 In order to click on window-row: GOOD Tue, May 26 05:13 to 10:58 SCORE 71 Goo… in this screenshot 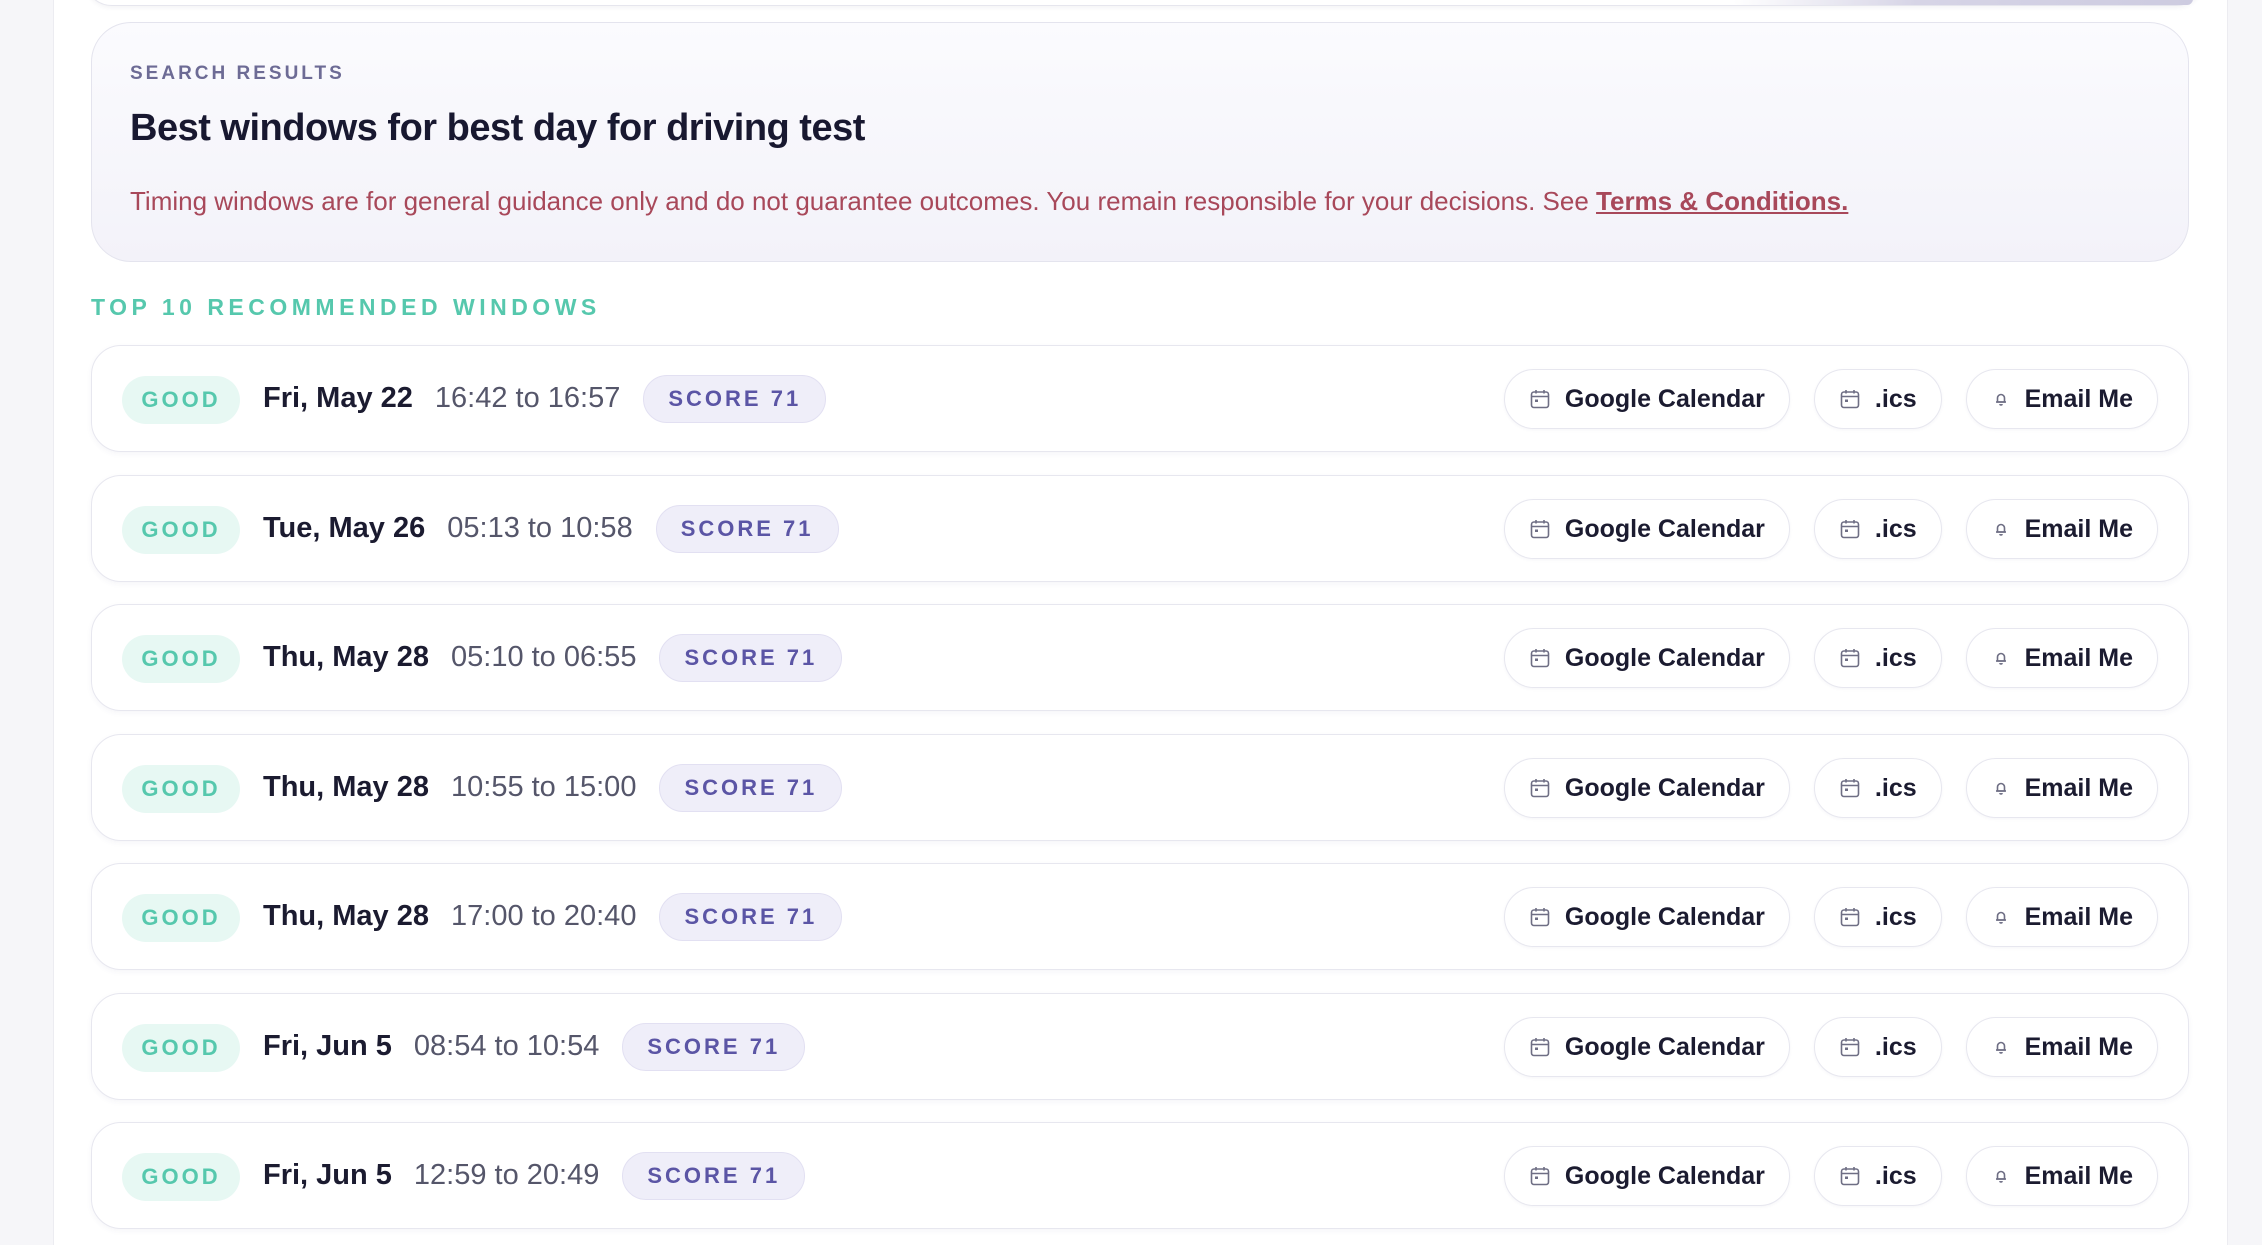, I will do `click(1140, 528)`.